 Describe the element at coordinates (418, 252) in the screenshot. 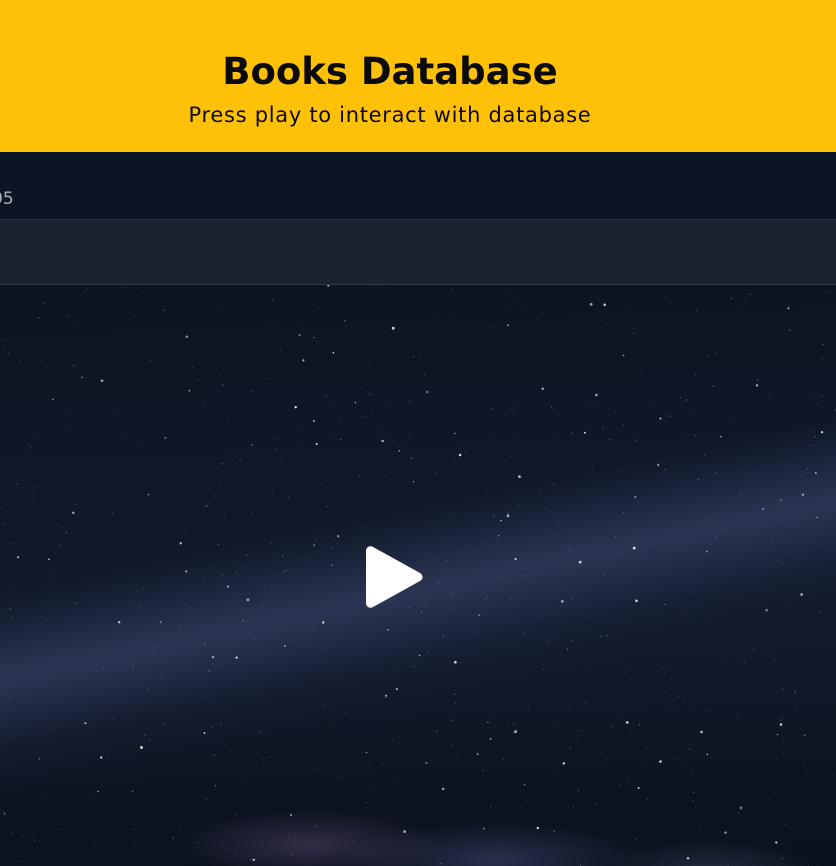

I see `database-query-bar` at that location.